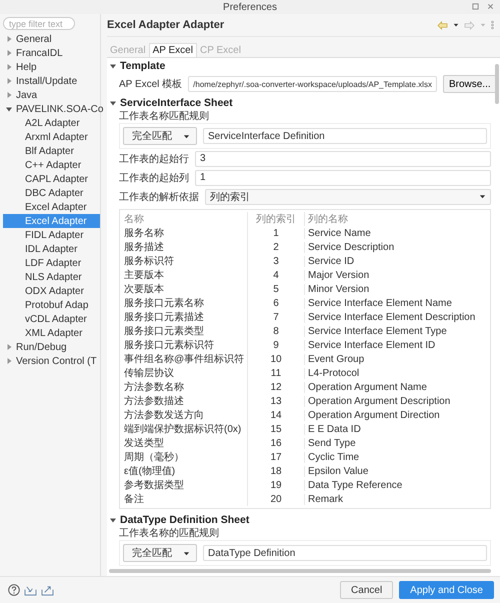  Describe the element at coordinates (276, 233) in the screenshot. I see `table-cell: 1` at that location.